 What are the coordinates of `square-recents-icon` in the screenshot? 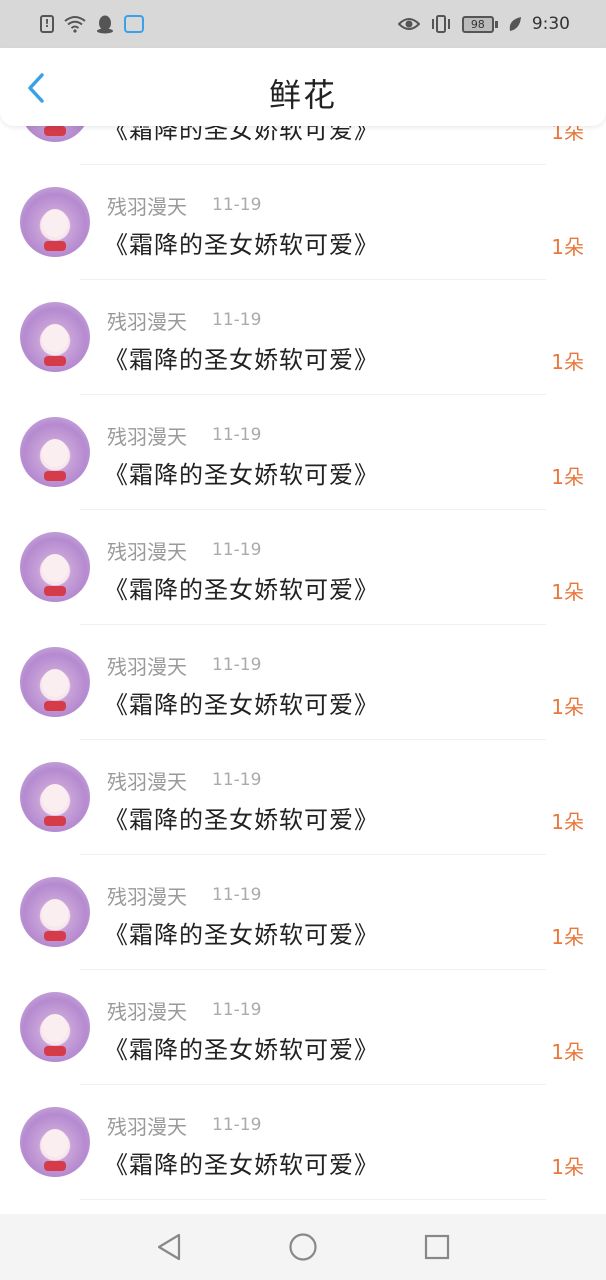 It's located at (437, 1247).